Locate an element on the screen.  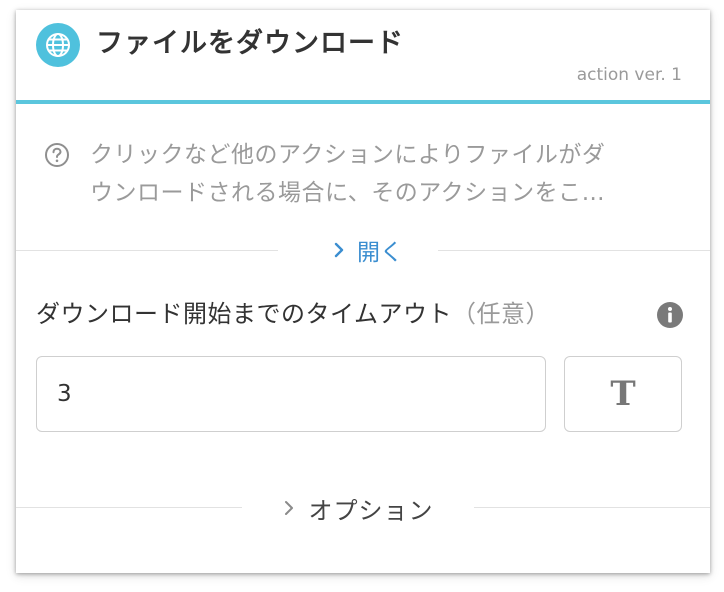
question-circle-icon is located at coordinates (57, 155).